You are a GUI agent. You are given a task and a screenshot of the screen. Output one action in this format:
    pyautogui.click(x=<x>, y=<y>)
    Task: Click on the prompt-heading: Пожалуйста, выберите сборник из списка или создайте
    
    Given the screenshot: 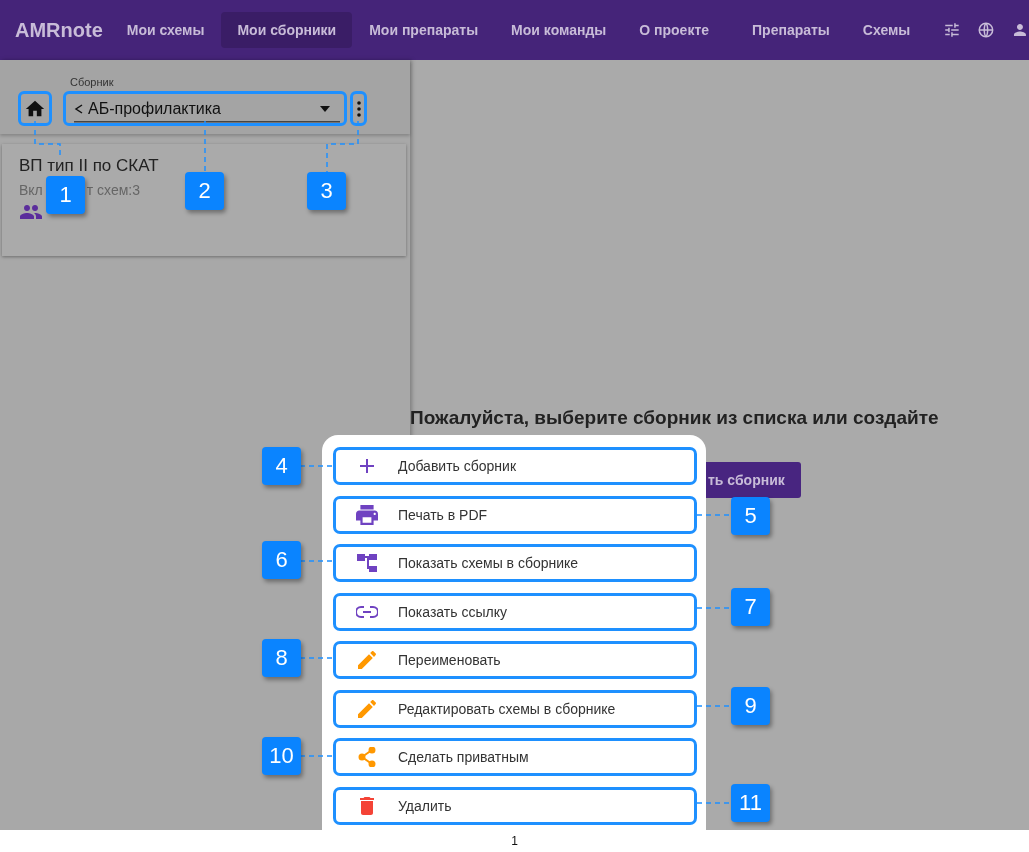 What is the action you would take?
    pyautogui.click(x=675, y=418)
    